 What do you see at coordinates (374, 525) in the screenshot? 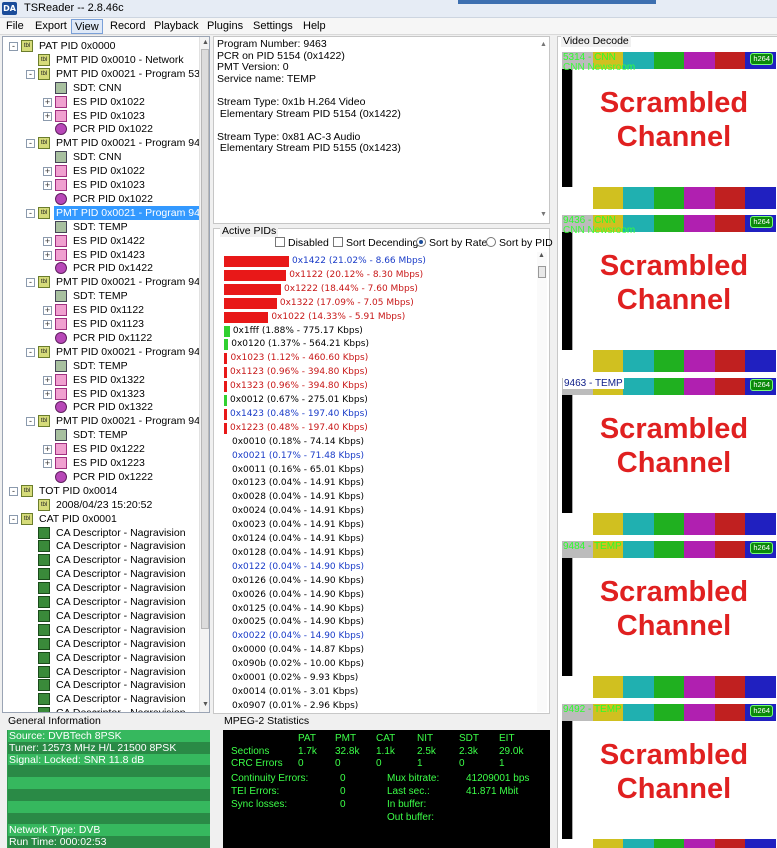
I see `pid-row: 0x0023 (0.04% - 14.91 Kbps)` at bounding box center [374, 525].